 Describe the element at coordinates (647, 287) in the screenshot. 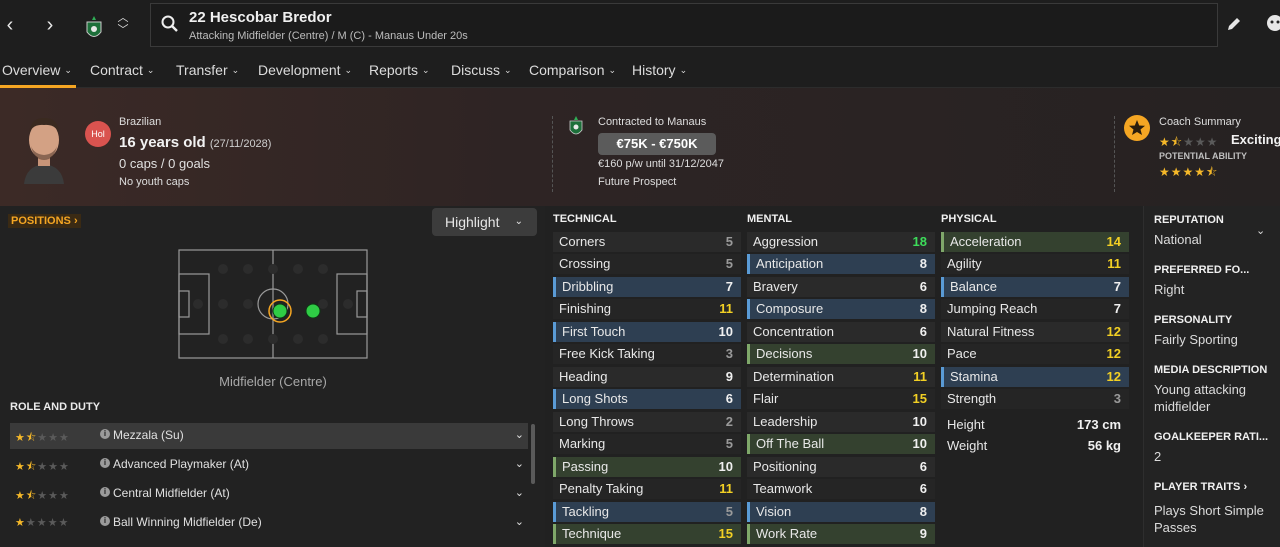

I see `attribute-row: Dribbling 7` at that location.